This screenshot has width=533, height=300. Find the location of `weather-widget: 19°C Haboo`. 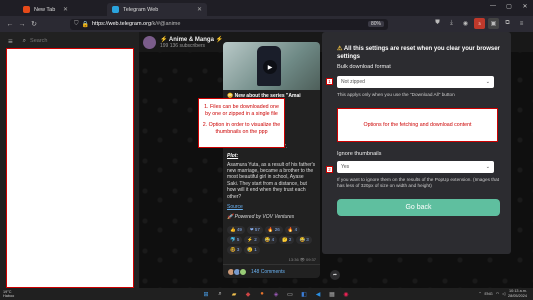

weather-widget: 19°C Haboo is located at coordinates (8, 294).